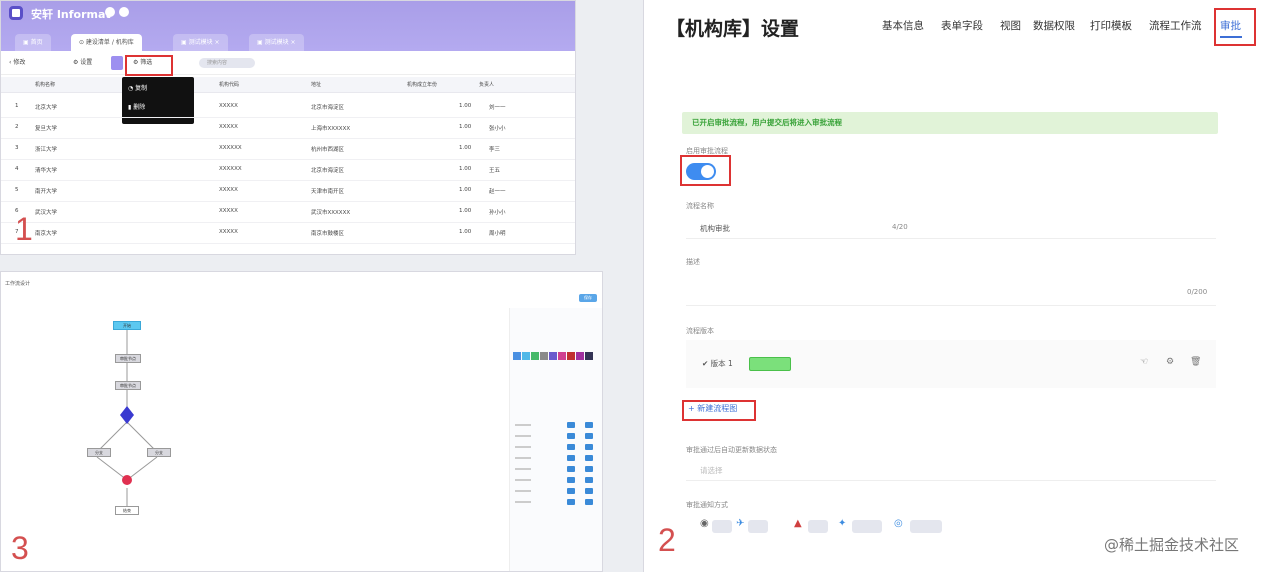  What do you see at coordinates (17, 63) in the screenshot?
I see `back-button: ‹ 修改` at bounding box center [17, 63].